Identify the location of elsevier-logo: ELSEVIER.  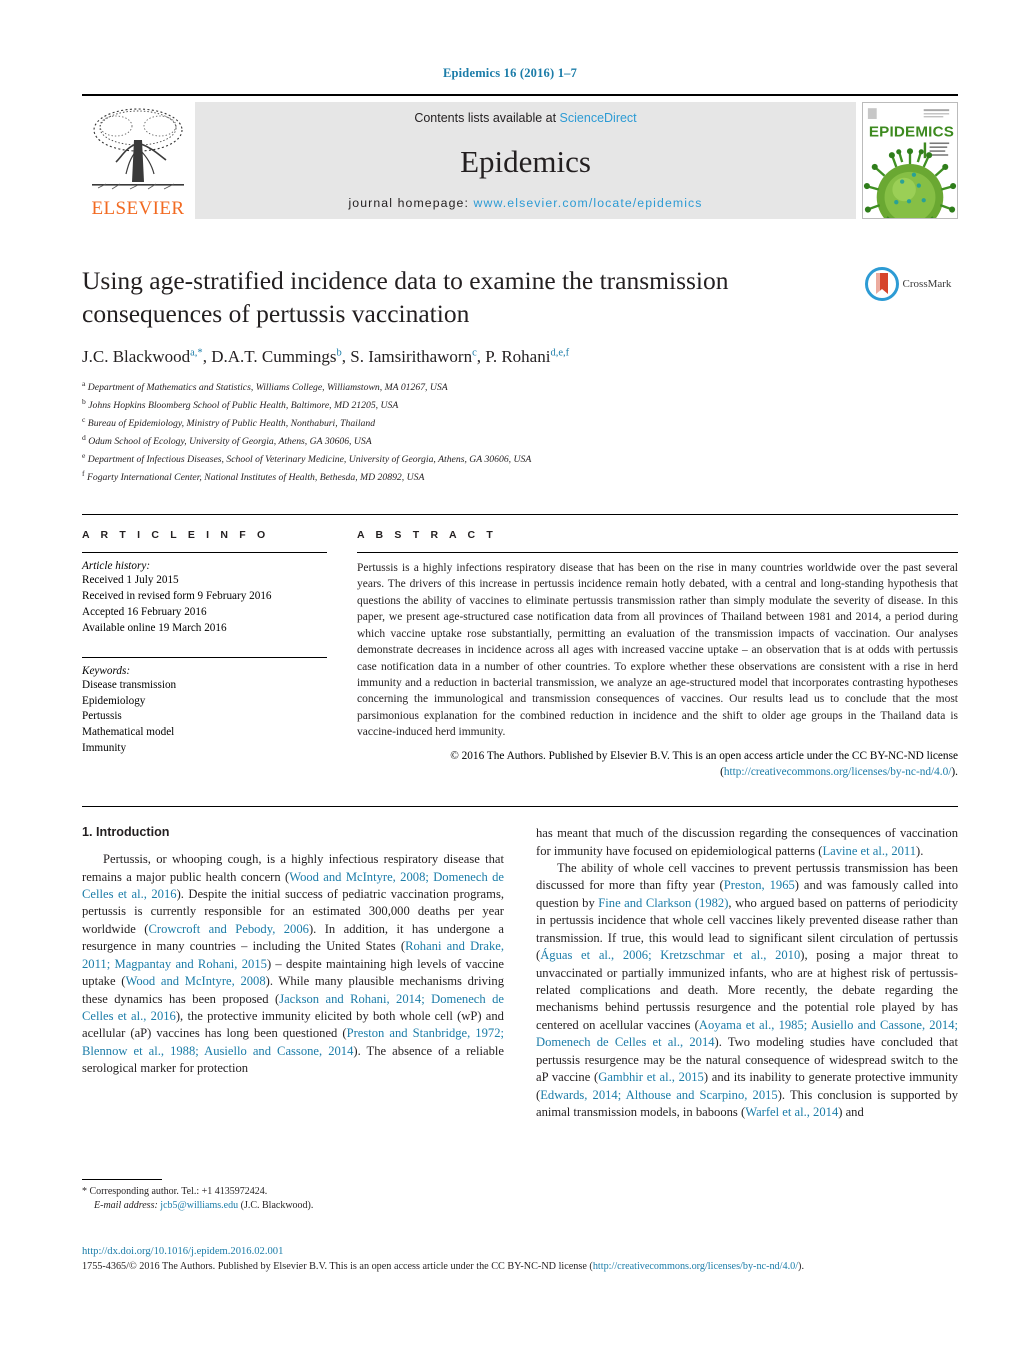
(138, 160).